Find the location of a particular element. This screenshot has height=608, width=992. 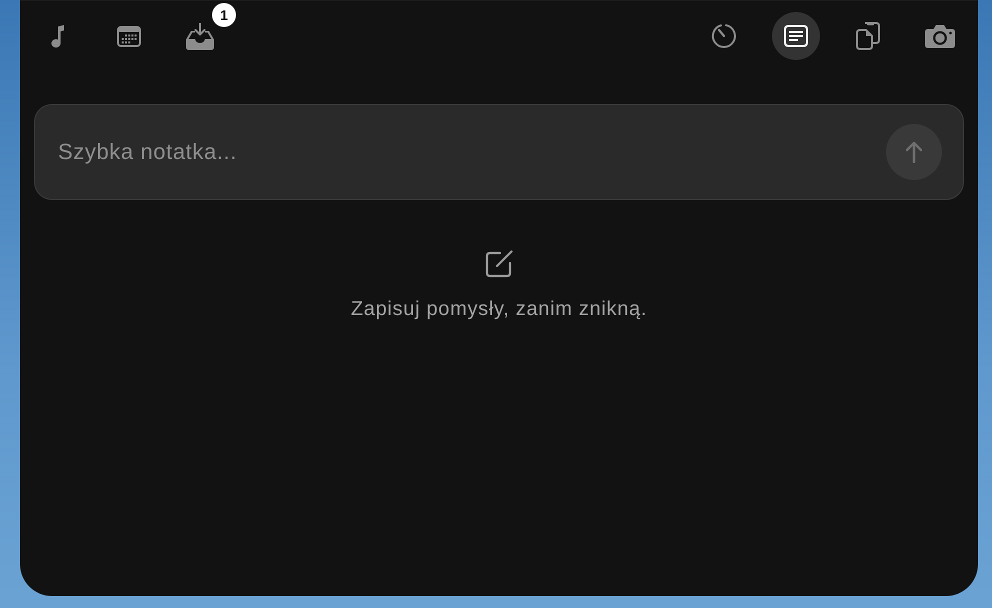

calendar-icon is located at coordinates (129, 36).